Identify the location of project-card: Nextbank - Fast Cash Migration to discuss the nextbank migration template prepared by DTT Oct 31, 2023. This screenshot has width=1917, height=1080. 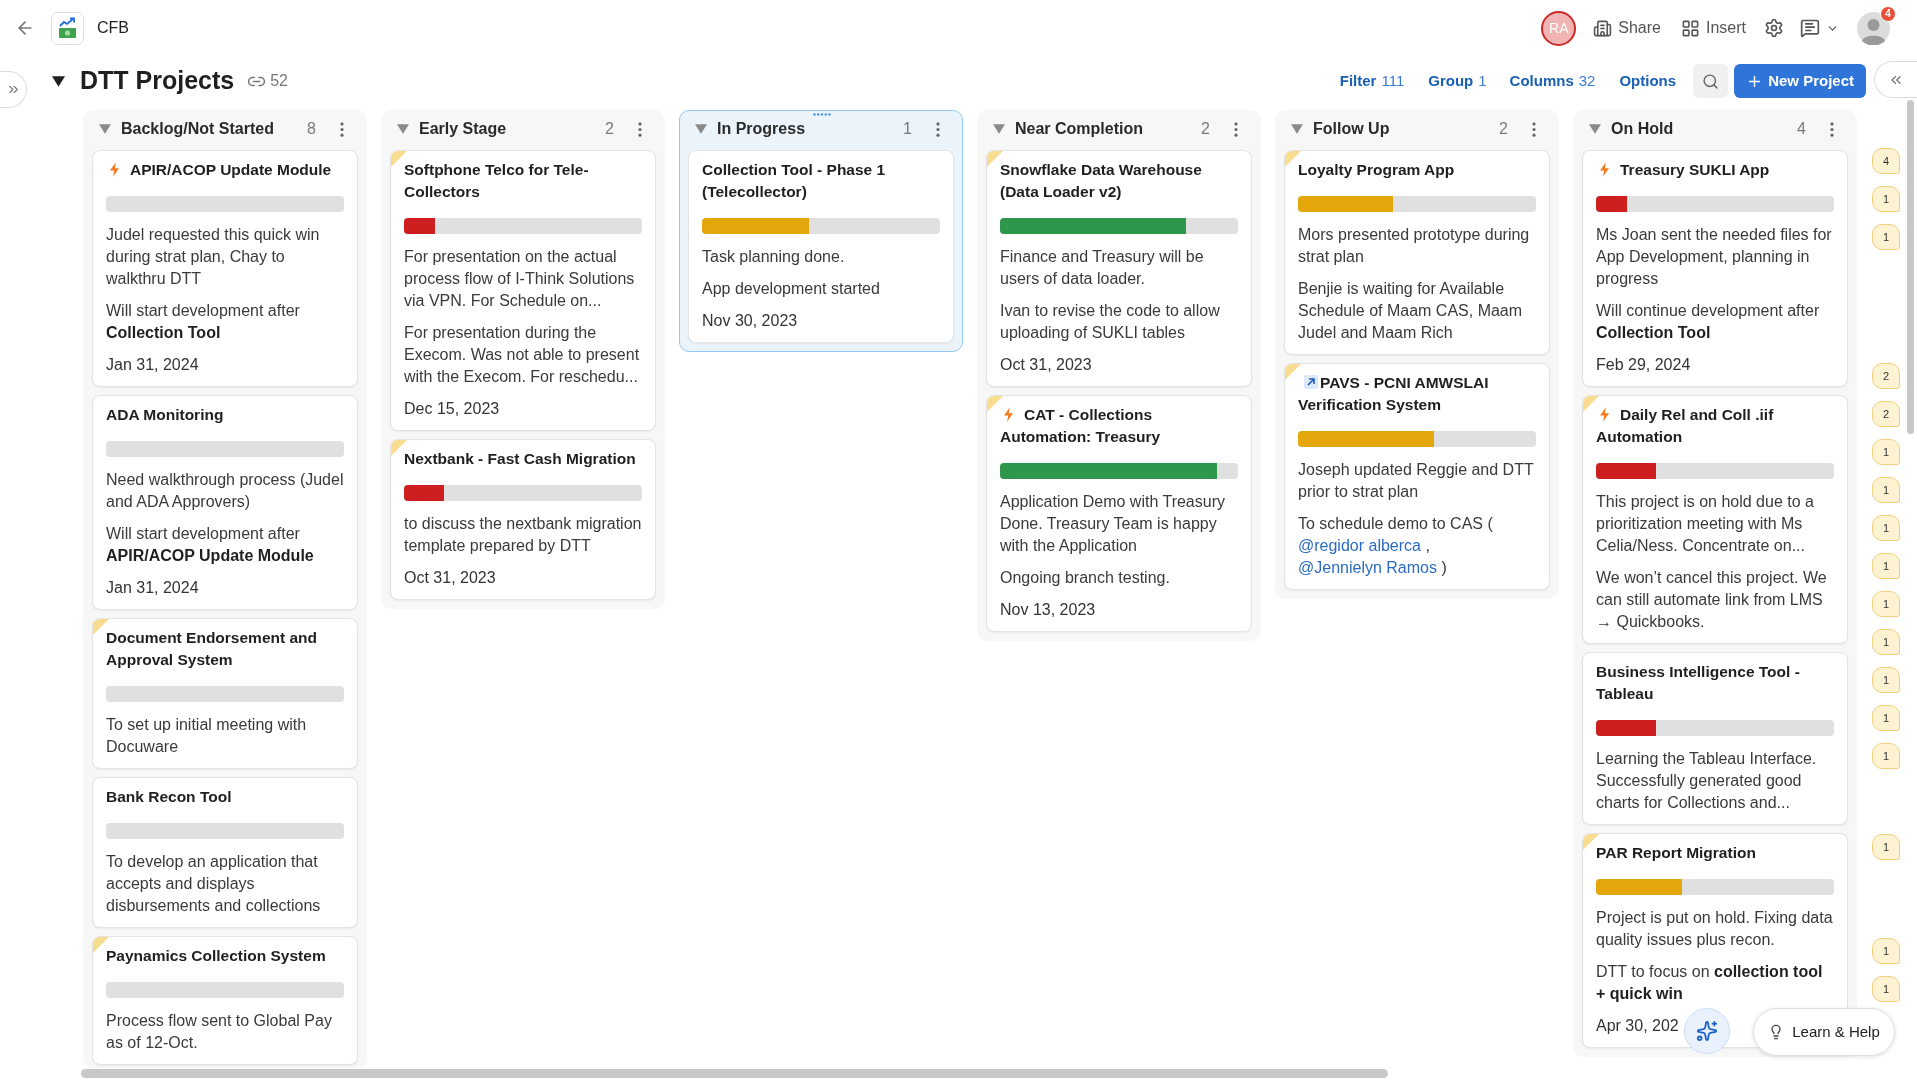
(523, 519).